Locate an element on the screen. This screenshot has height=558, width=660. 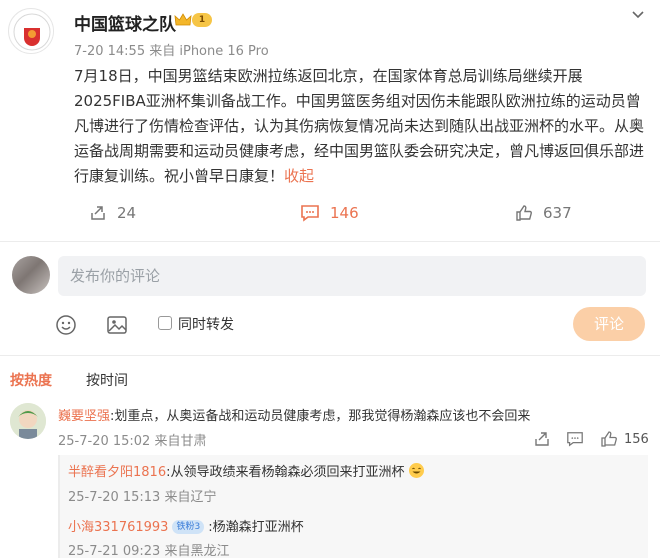
sort-by-hot-tab: 按热度 is located at coordinates (31, 380).